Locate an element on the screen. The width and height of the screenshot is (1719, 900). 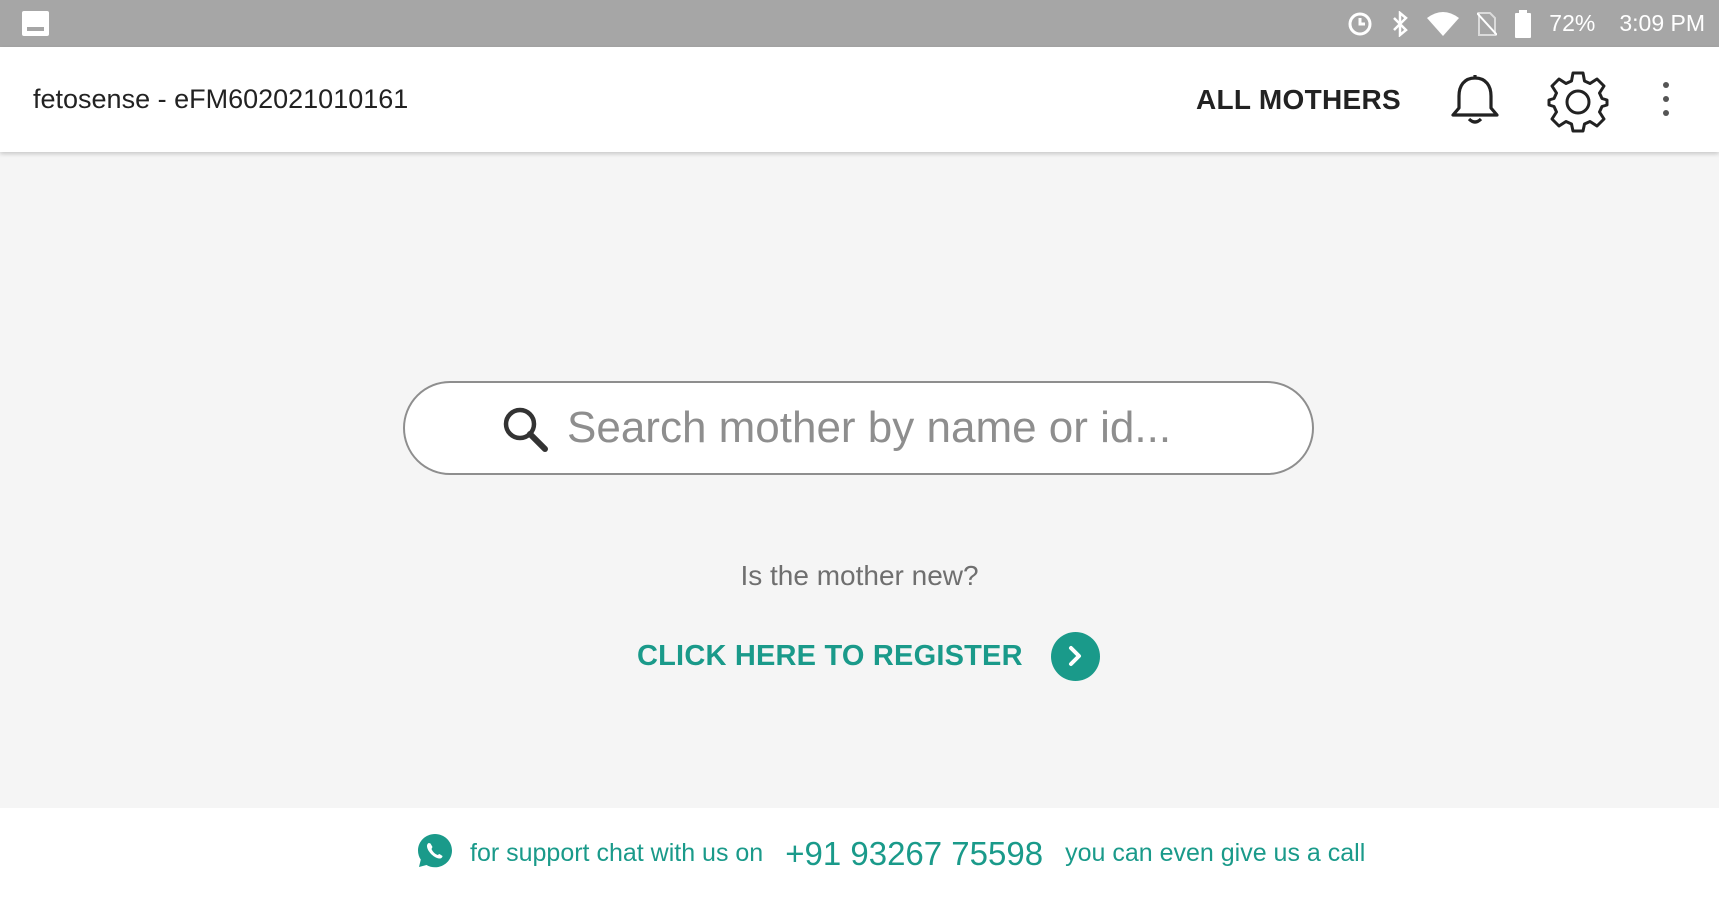
app-title: fetosense - eFM602021010161 is located at coordinates (221, 99).